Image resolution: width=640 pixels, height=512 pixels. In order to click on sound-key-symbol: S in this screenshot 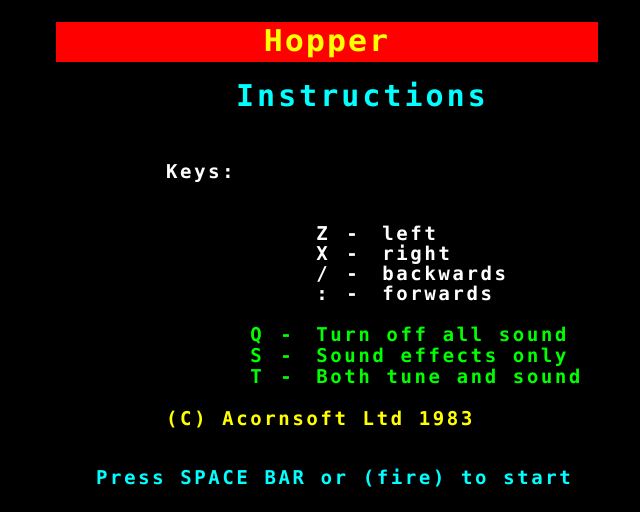, I will do `click(257, 356)`.